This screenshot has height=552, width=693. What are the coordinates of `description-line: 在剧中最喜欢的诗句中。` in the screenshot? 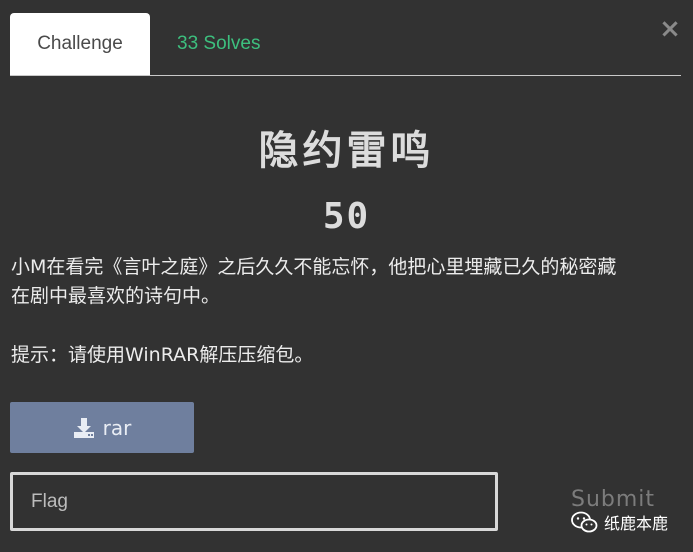 It's located at (116, 296).